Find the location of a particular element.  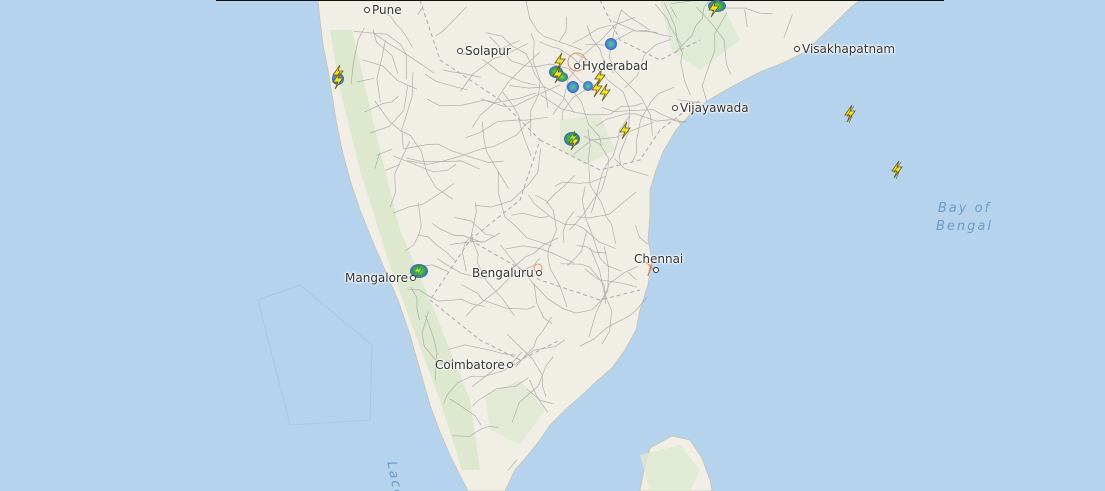

city-coimbatore: Coimbatore is located at coordinates (475, 365).